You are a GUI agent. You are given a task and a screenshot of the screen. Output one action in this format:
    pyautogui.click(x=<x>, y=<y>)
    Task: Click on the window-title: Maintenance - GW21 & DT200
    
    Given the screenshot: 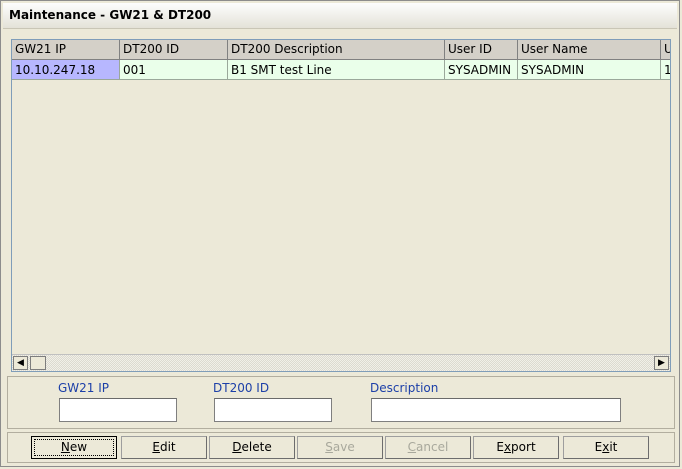 What is the action you would take?
    pyautogui.click(x=110, y=15)
    